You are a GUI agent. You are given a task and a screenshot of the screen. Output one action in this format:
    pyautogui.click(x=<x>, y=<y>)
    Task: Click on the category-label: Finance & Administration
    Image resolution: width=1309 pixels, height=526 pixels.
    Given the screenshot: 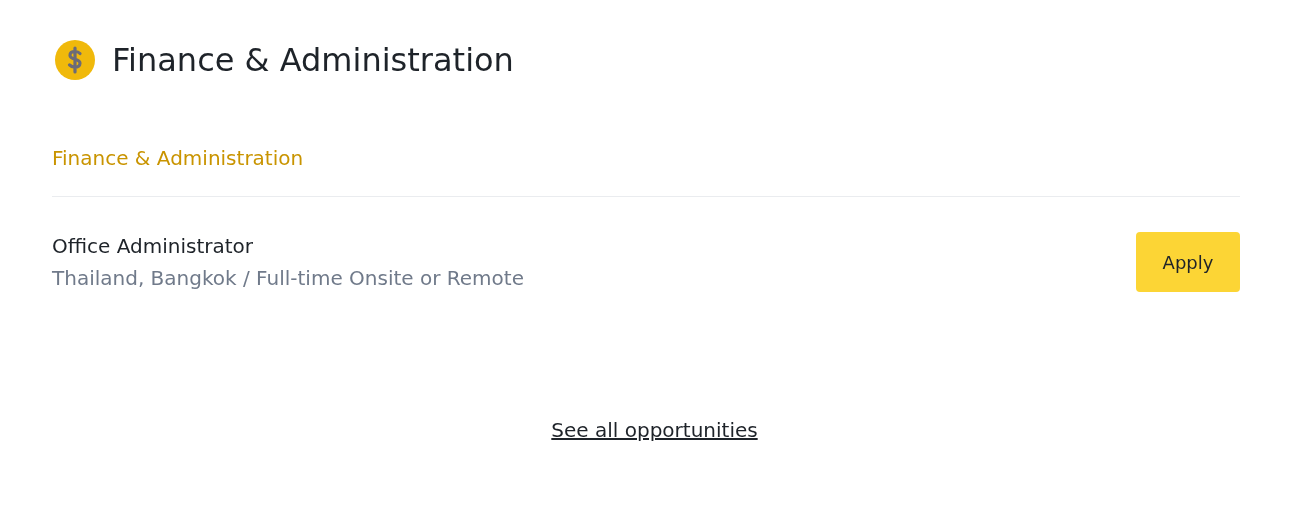 What is the action you would take?
    pyautogui.click(x=178, y=158)
    